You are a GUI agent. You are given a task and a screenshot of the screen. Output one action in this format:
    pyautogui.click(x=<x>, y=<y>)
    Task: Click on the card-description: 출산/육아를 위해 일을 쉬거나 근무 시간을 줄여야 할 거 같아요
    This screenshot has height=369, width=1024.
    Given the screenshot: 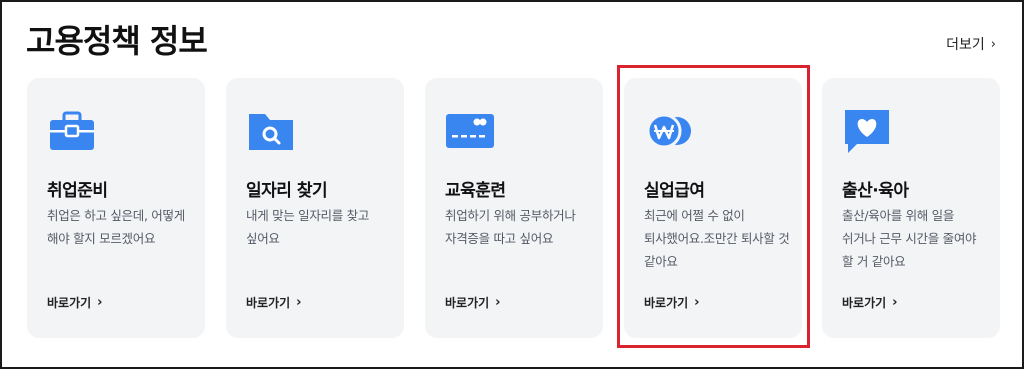 What is the action you would take?
    pyautogui.click(x=909, y=238)
    